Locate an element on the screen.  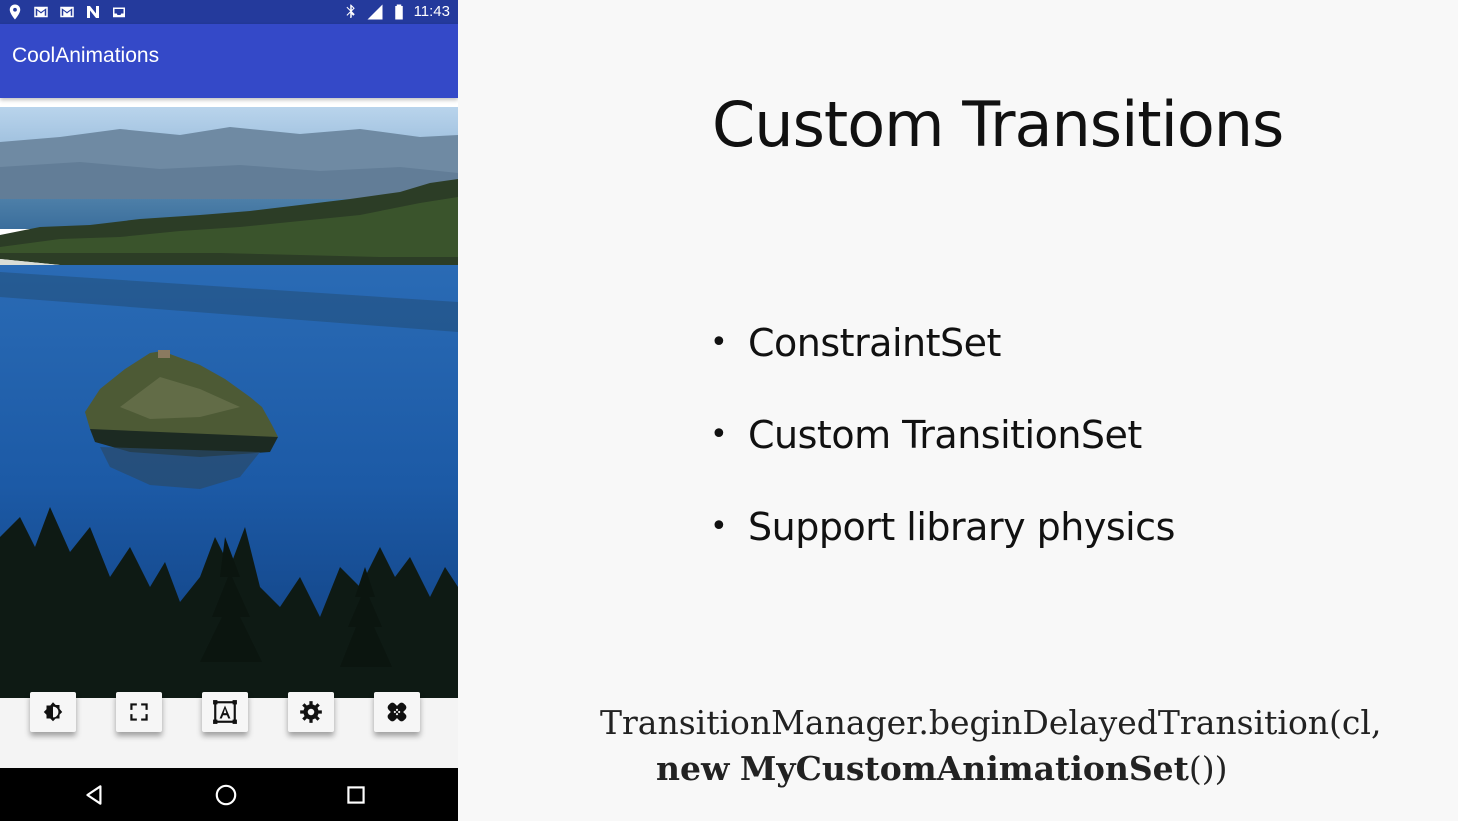
home-icon is located at coordinates (226, 795).